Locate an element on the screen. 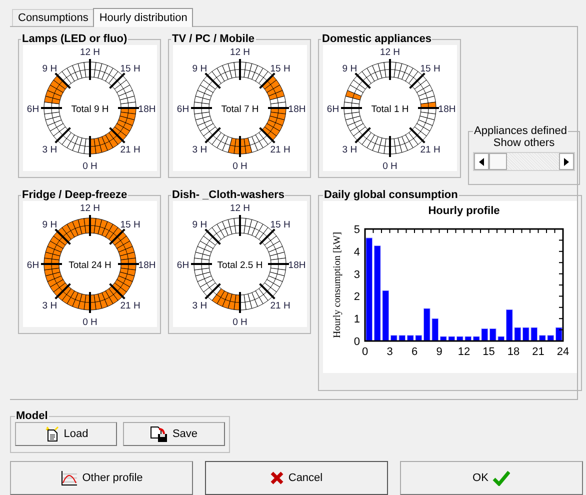 This screenshot has width=586, height=495. x-tick-label: 6 is located at coordinates (414, 352).